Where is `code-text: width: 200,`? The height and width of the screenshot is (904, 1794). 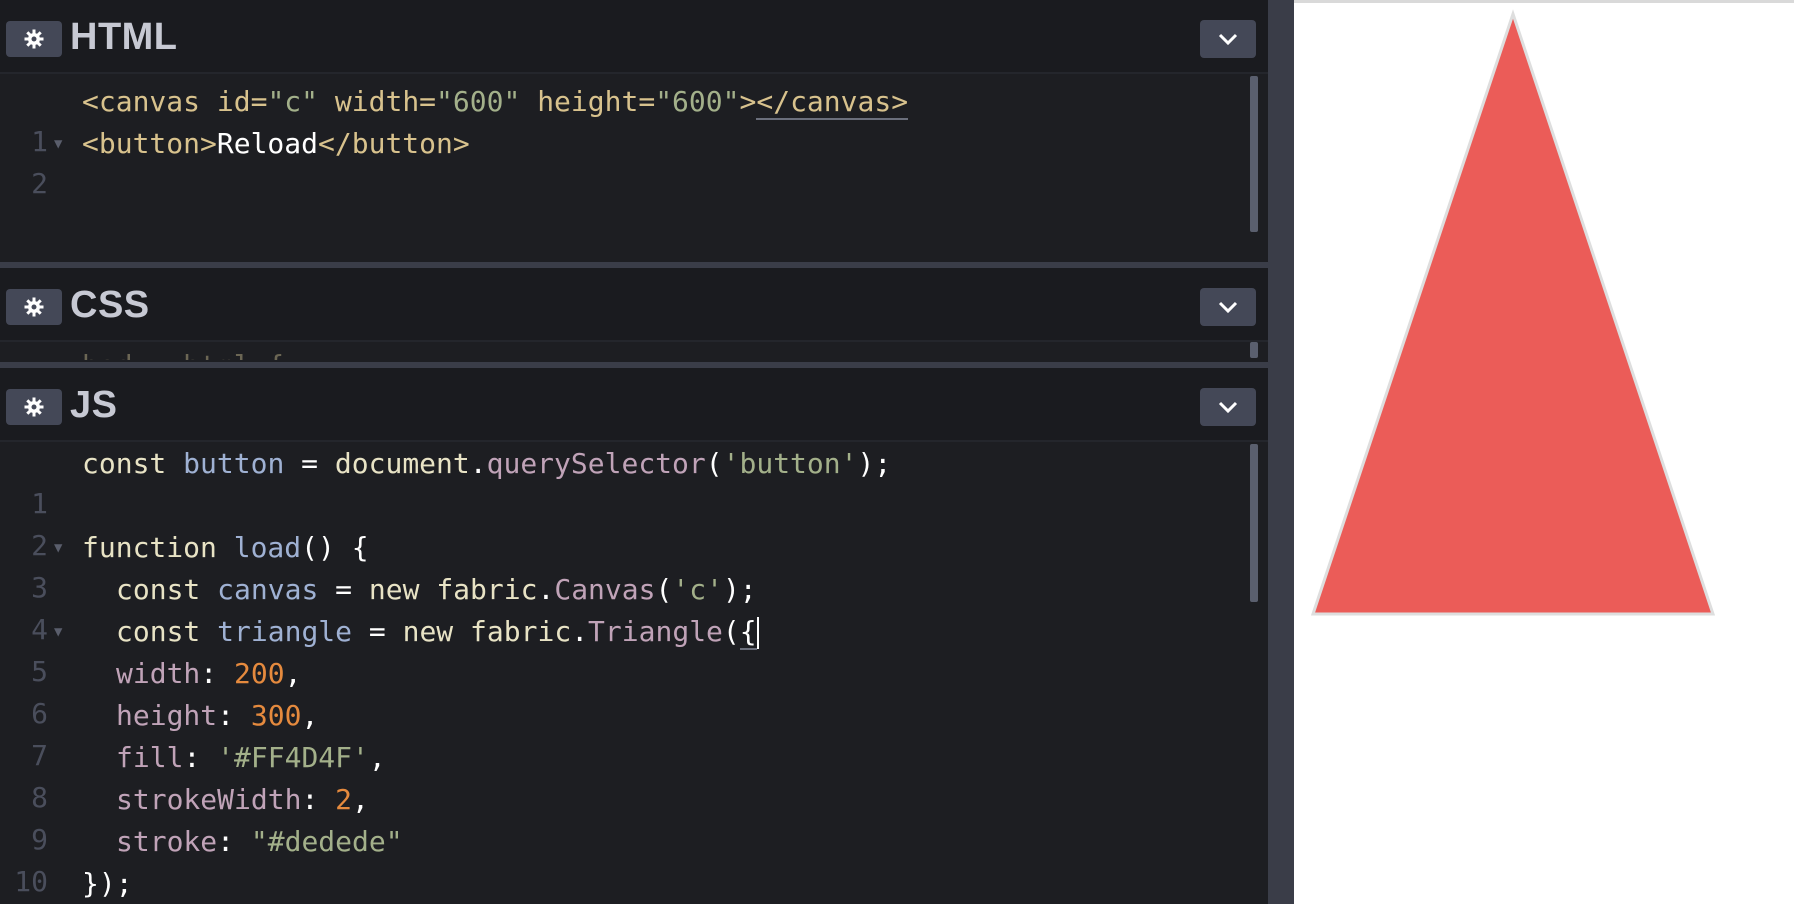
code-text: width: 200, is located at coordinates (208, 674).